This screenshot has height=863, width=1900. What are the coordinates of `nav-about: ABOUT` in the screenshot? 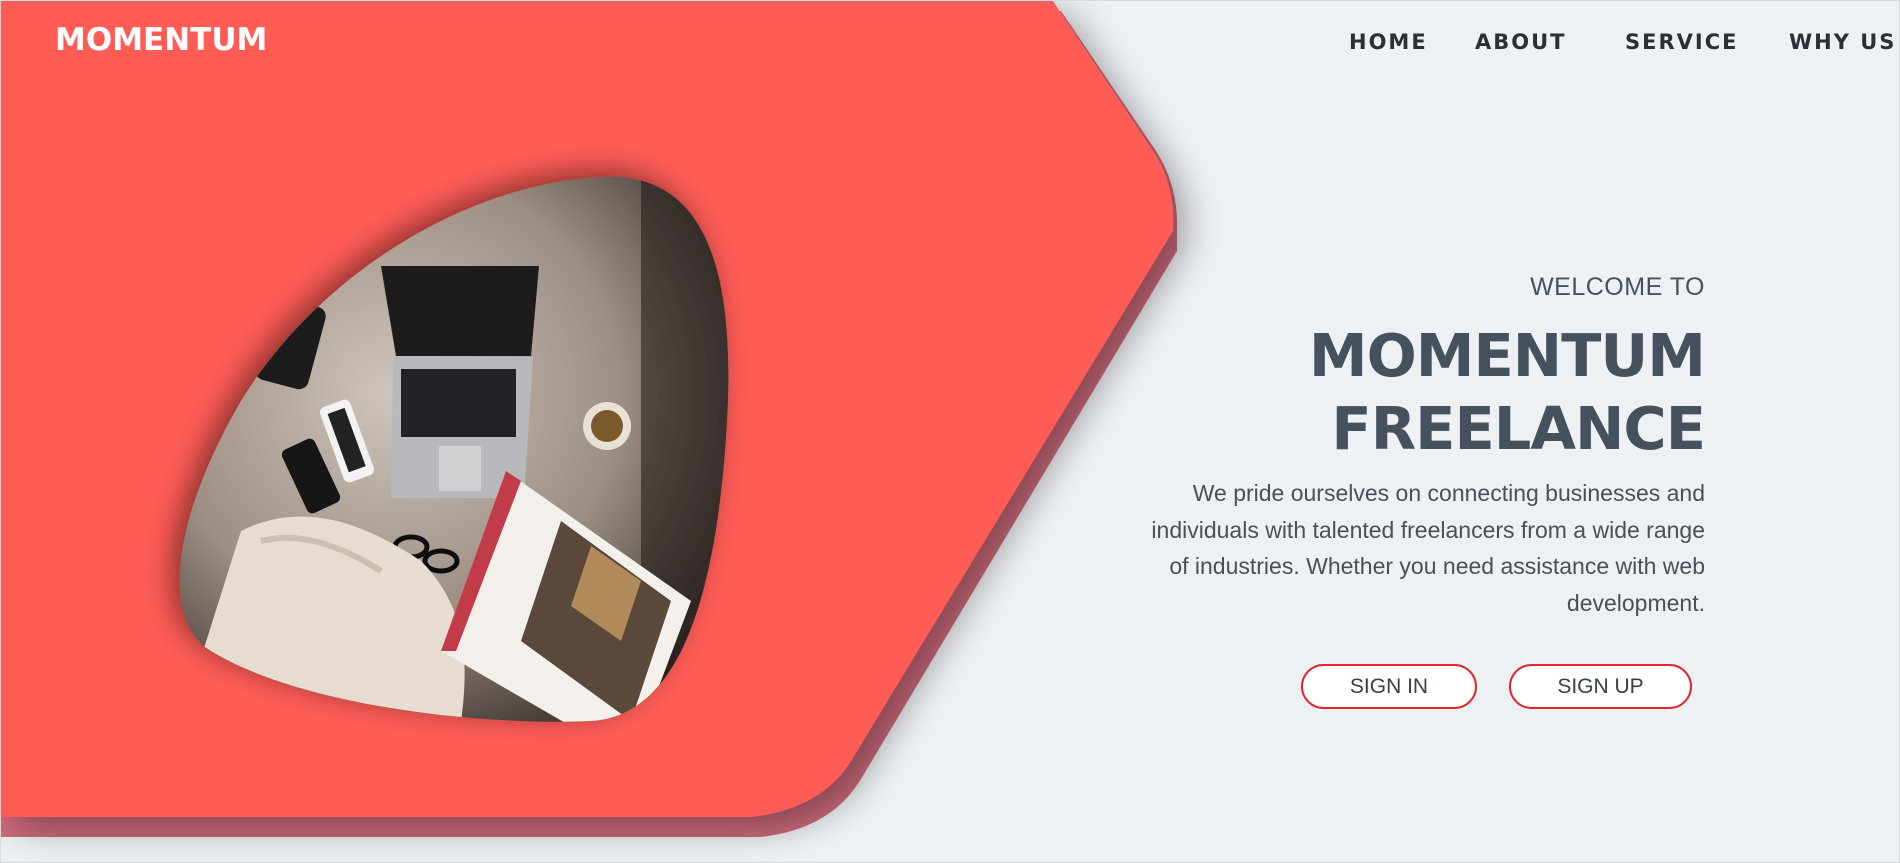 It's located at (1521, 42).